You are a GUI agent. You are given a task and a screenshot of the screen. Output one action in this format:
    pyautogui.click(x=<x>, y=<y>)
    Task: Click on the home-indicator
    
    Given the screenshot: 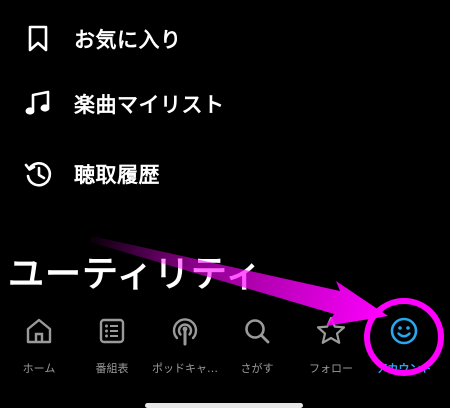 What is the action you would take?
    pyautogui.click(x=224, y=405)
    